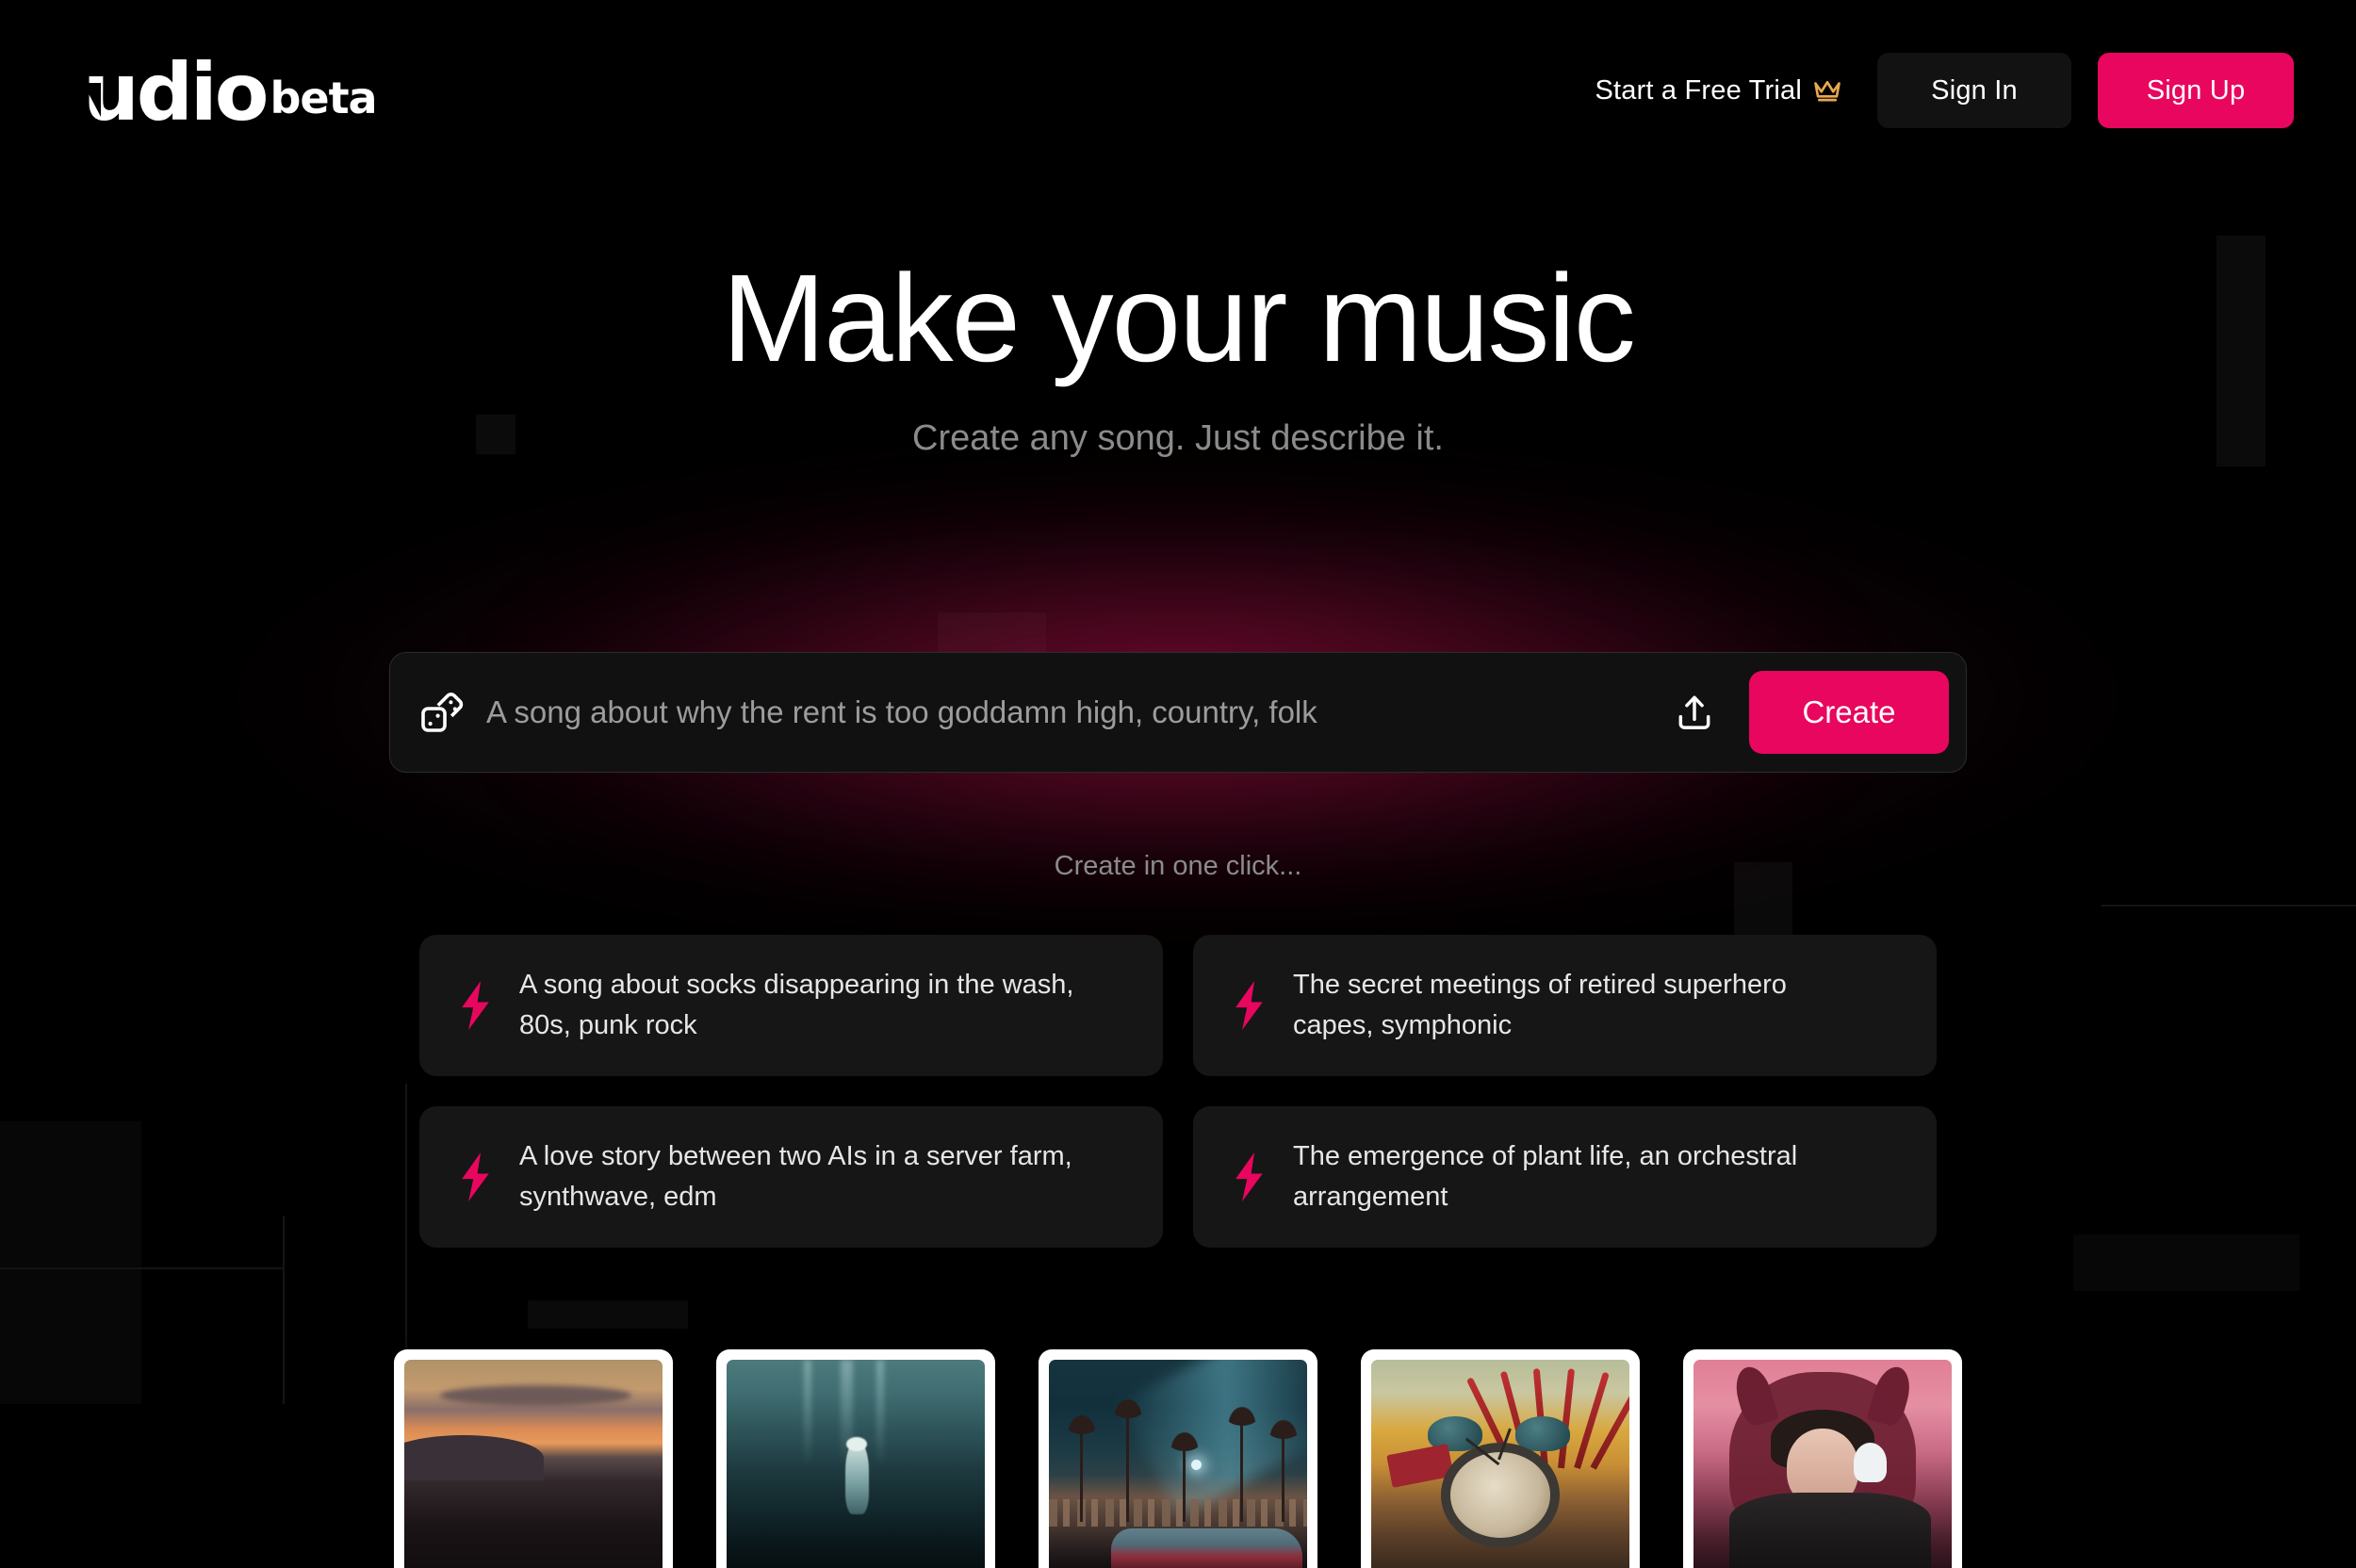 The image size is (2356, 1568). I want to click on page-title: Make your music, so click(1179, 318).